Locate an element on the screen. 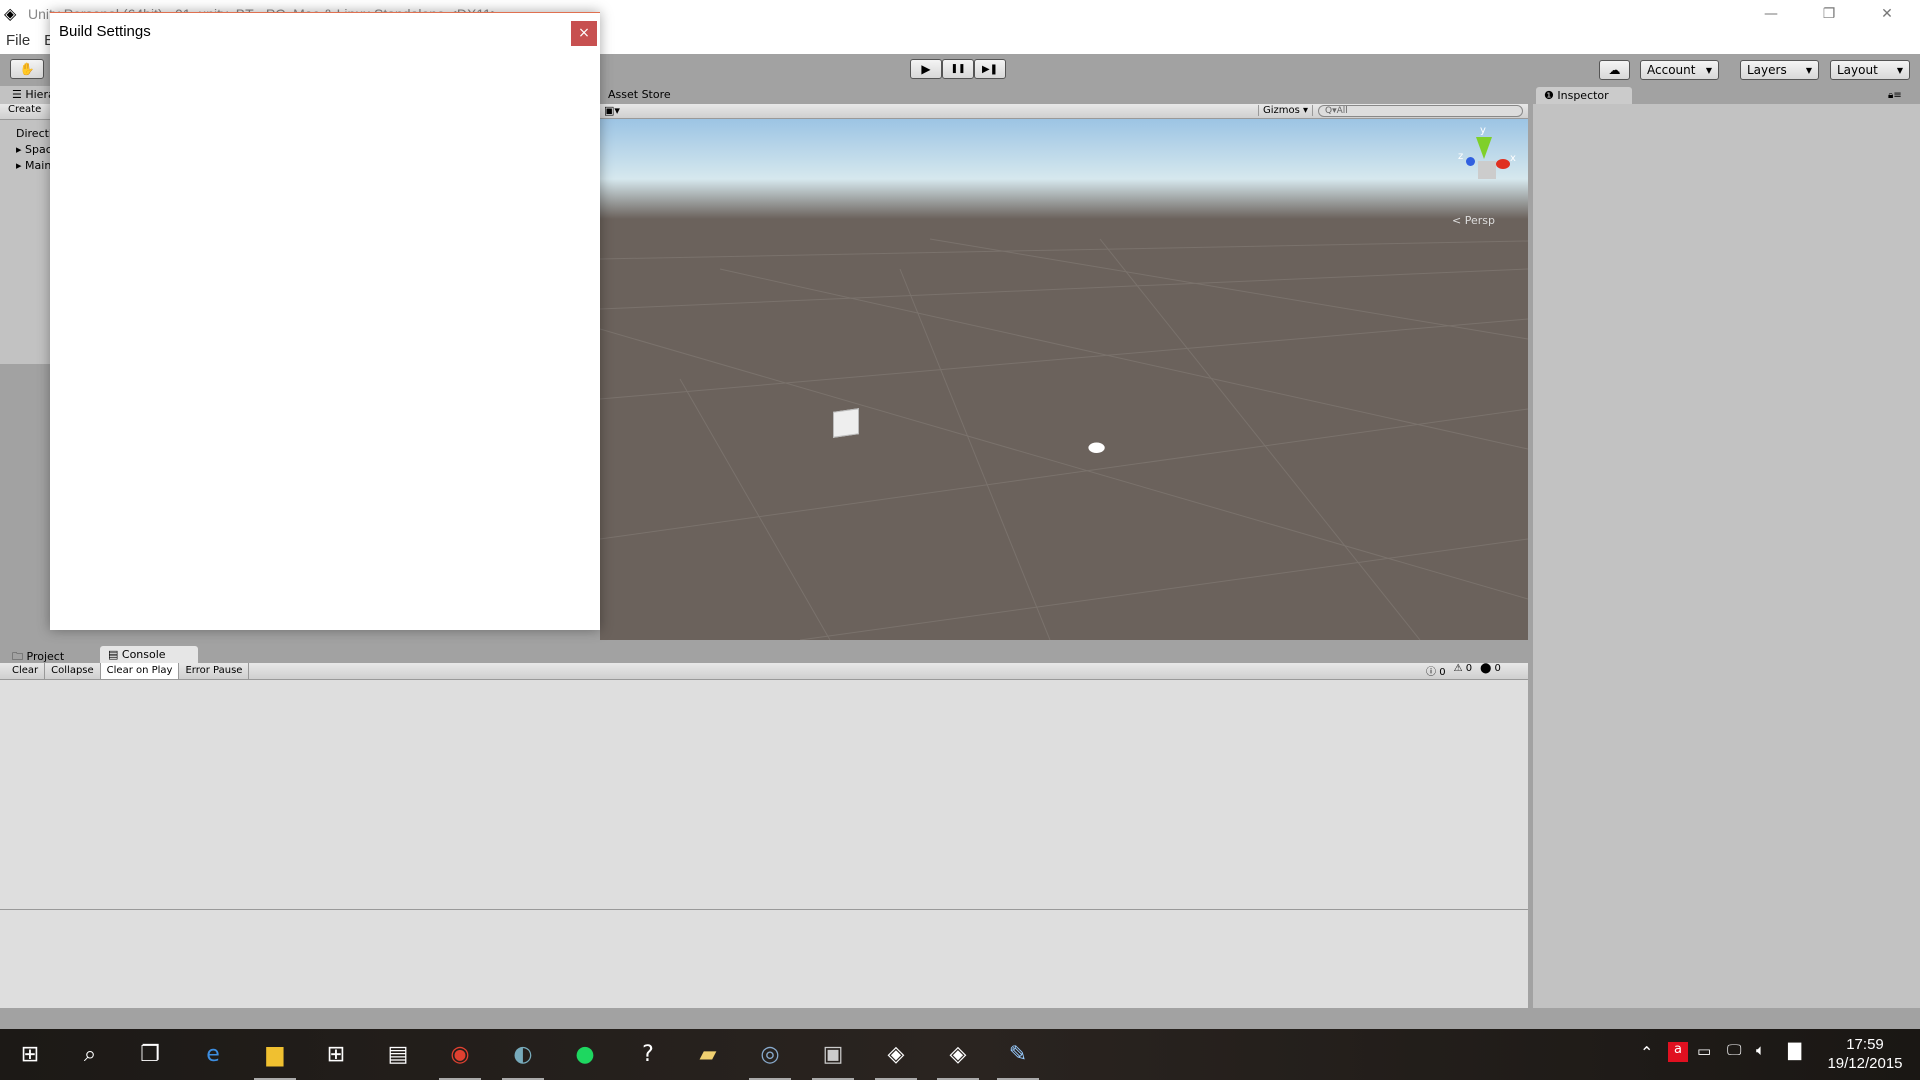 This screenshot has height=1080, width=1920. unity-icon: ◈ is located at coordinates (896, 1054).